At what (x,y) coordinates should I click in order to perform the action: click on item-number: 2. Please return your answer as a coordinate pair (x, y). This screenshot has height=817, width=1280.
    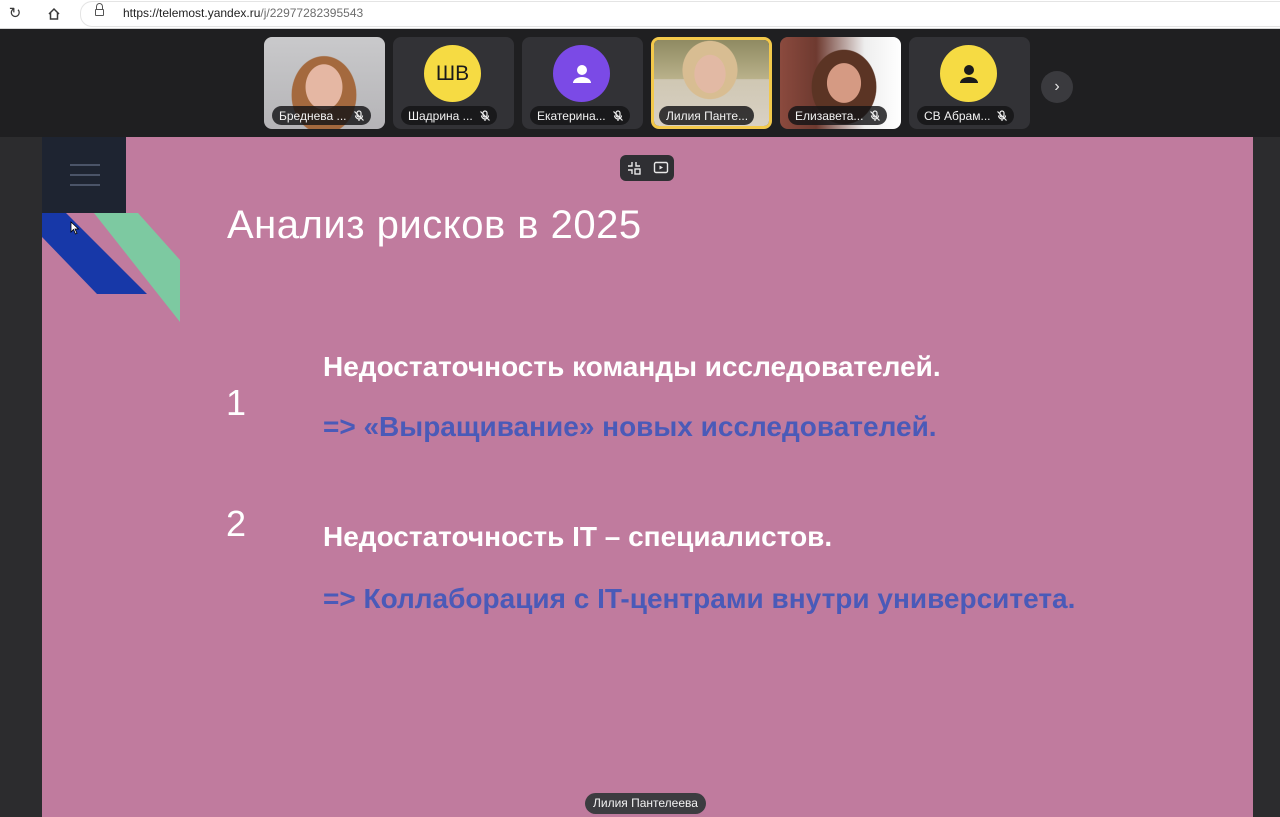
    Looking at the image, I should click on (236, 523).